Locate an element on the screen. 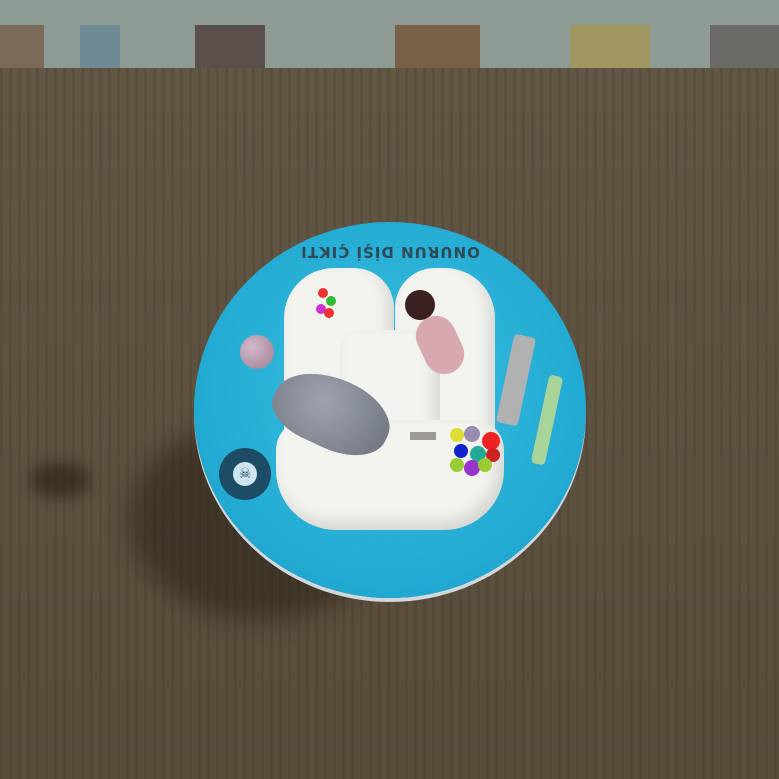 This screenshot has width=779, height=779. object-shadow is located at coordinates (60, 480).